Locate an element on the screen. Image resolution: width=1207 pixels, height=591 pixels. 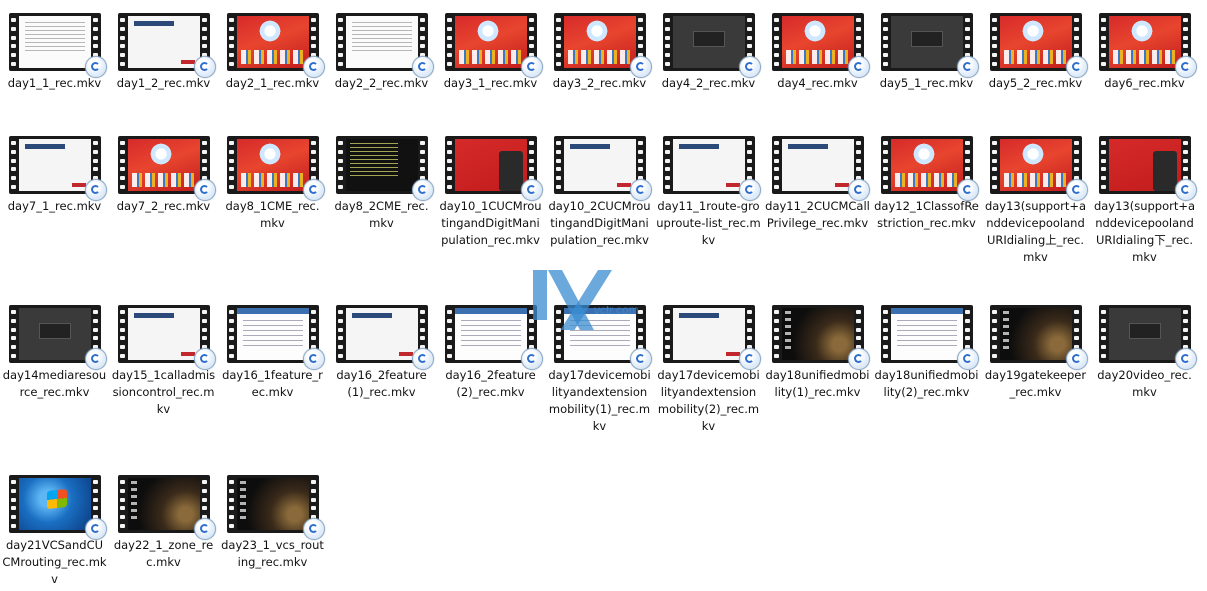
file-item: day18unifiedmobility(2)_rec.mkv is located at coordinates (926, 346).